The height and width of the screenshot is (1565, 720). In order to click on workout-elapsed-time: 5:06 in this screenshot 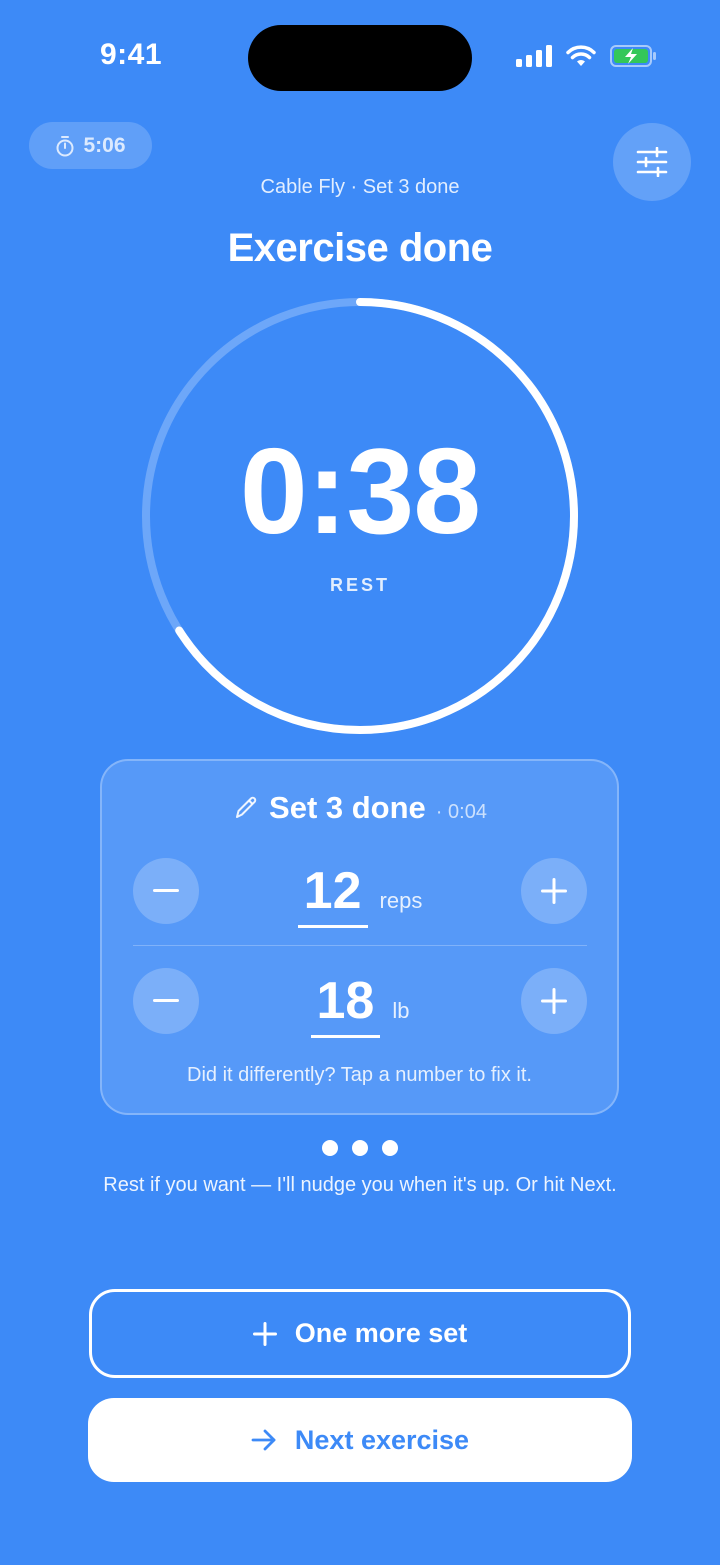, I will do `click(104, 145)`.